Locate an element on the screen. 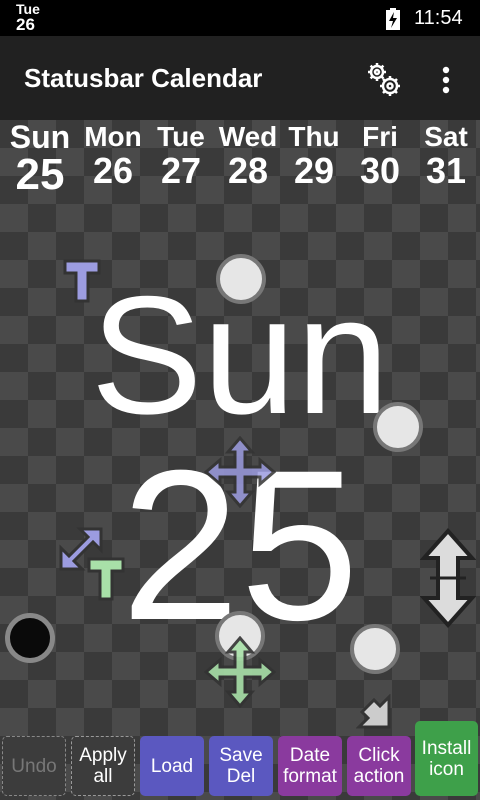  week-day-name: Sat is located at coordinates (446, 136).